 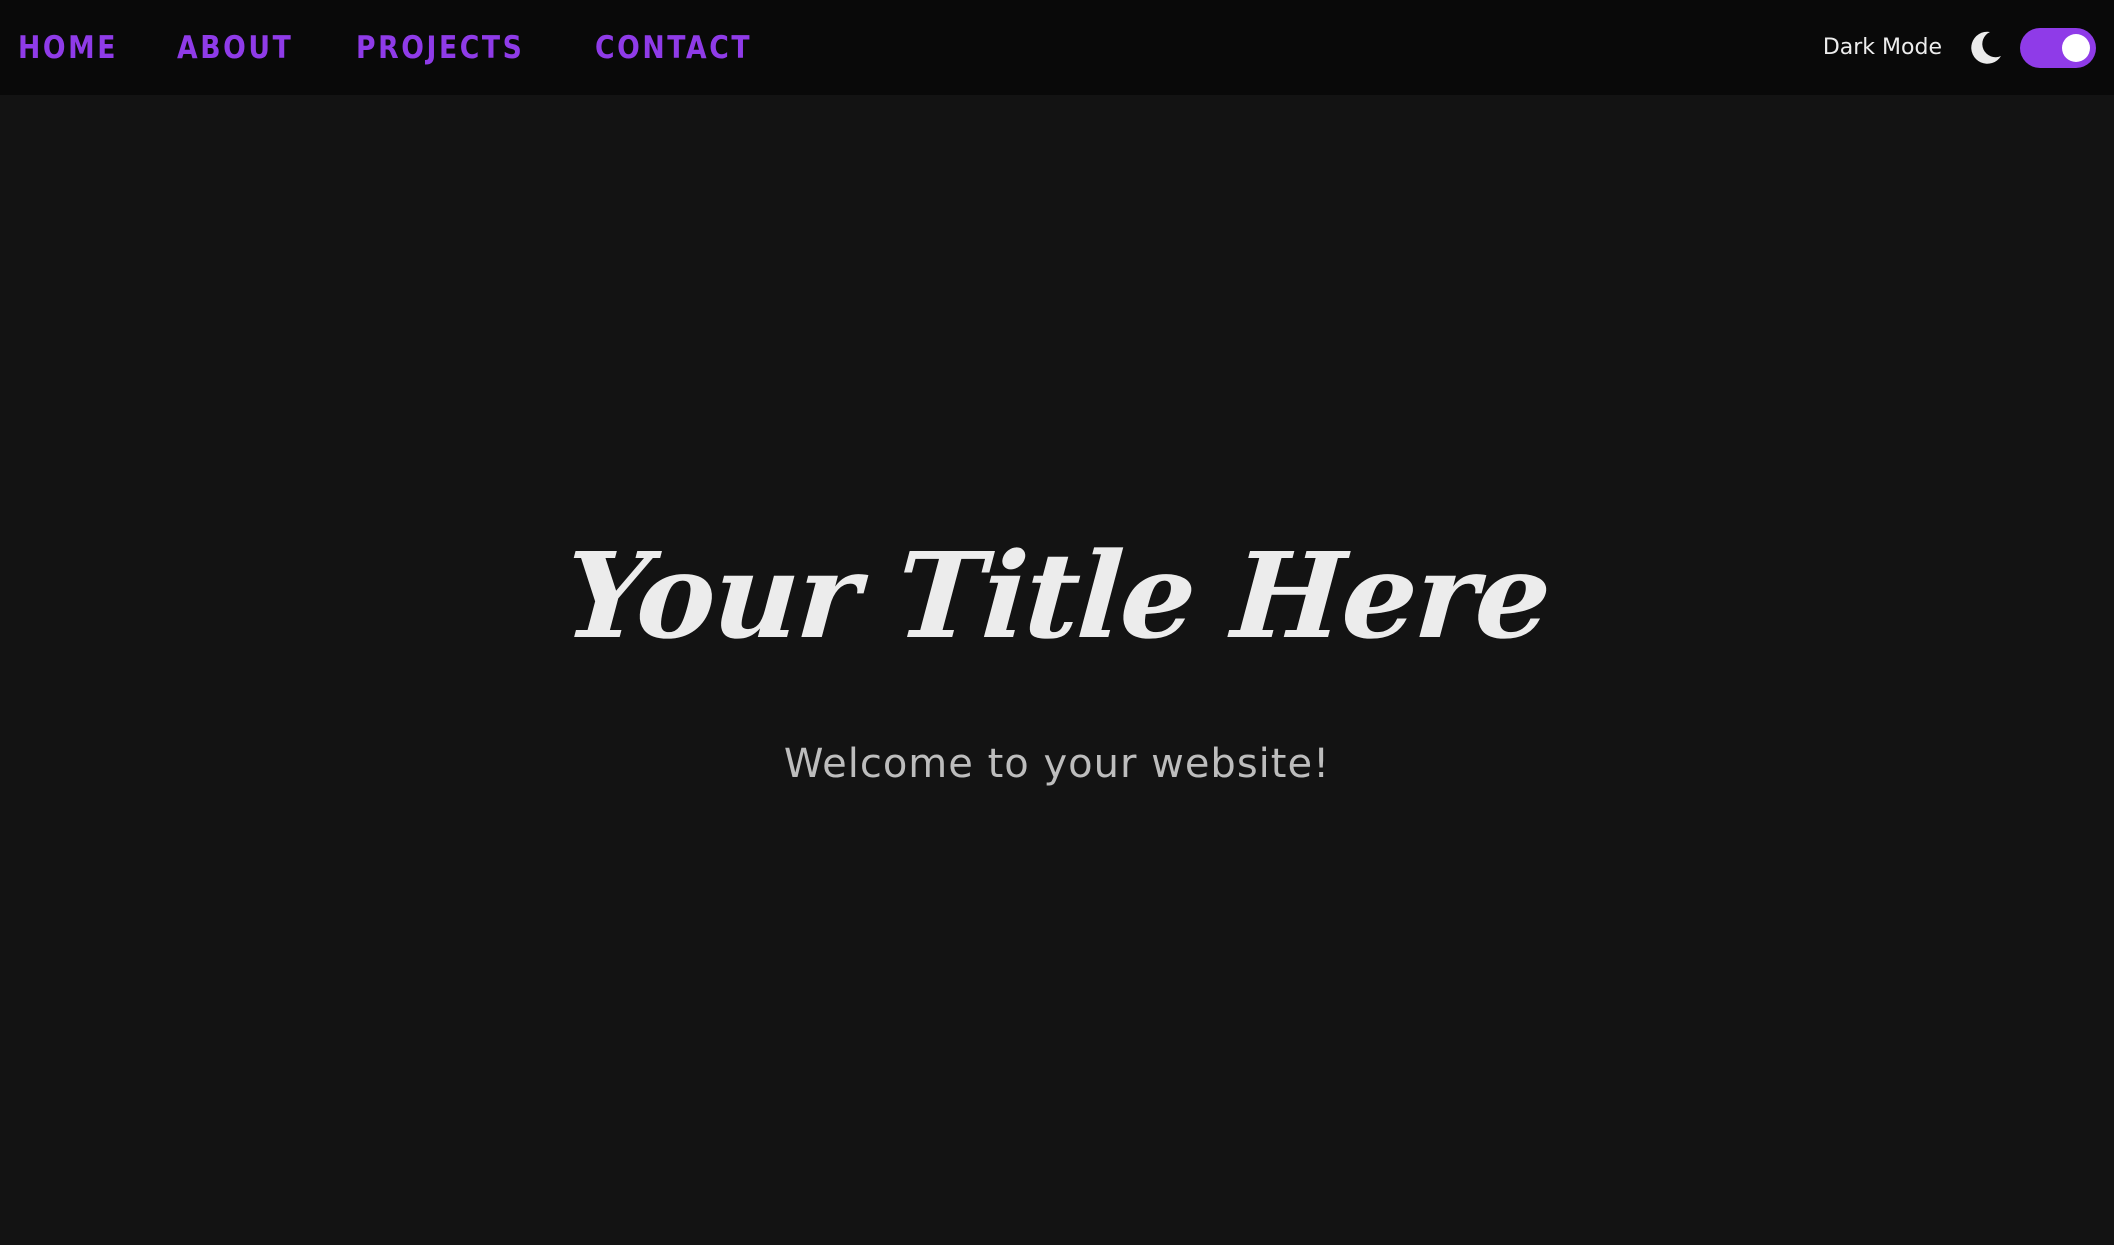 What do you see at coordinates (1985, 48) in the screenshot?
I see `moon-icon` at bounding box center [1985, 48].